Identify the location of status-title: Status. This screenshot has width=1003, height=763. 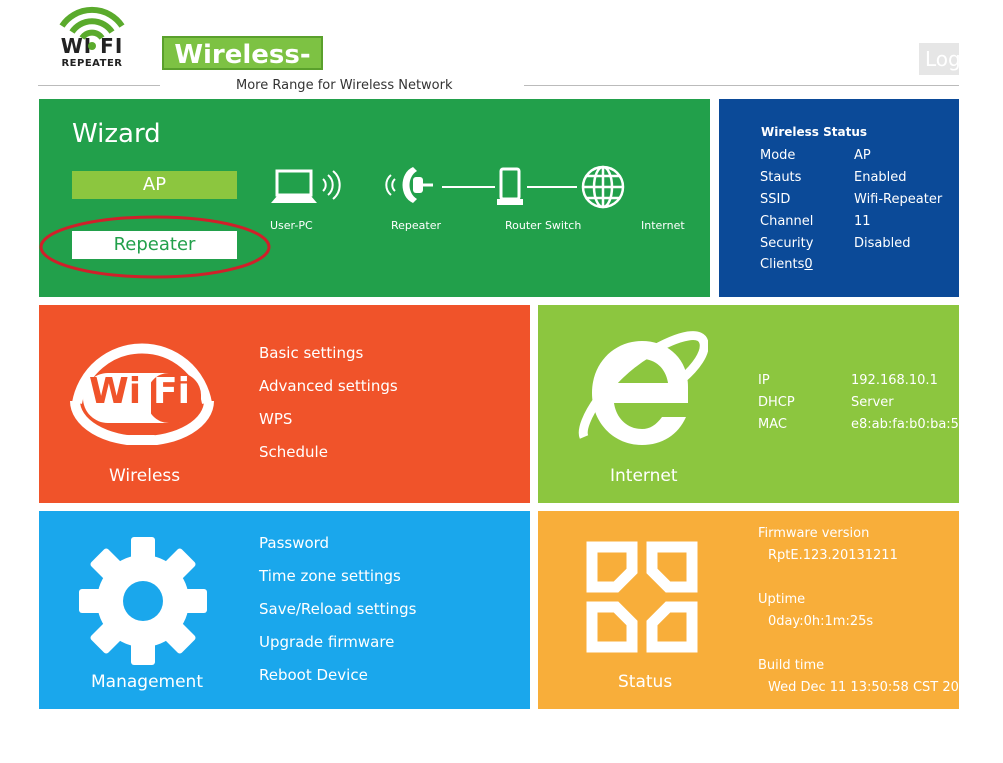
(645, 682).